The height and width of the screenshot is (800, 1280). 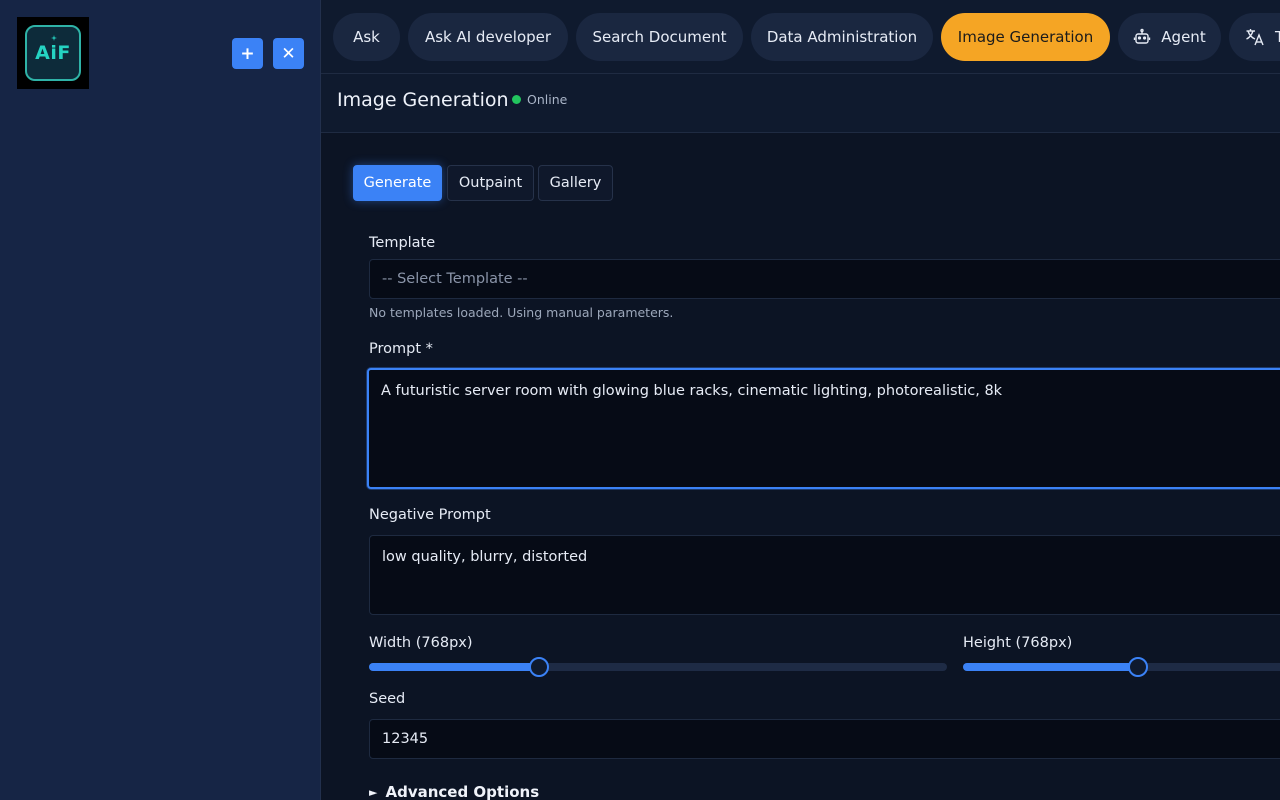 I want to click on template-select: -- Select Template --, so click(x=824, y=279).